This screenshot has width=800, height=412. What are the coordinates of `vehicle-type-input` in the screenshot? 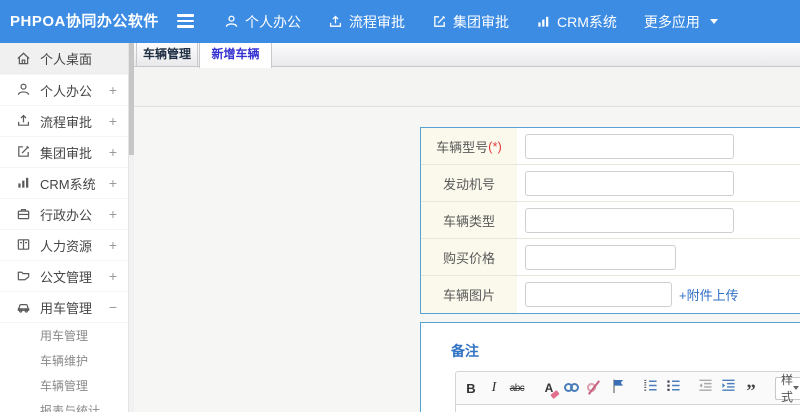 It's located at (629, 220).